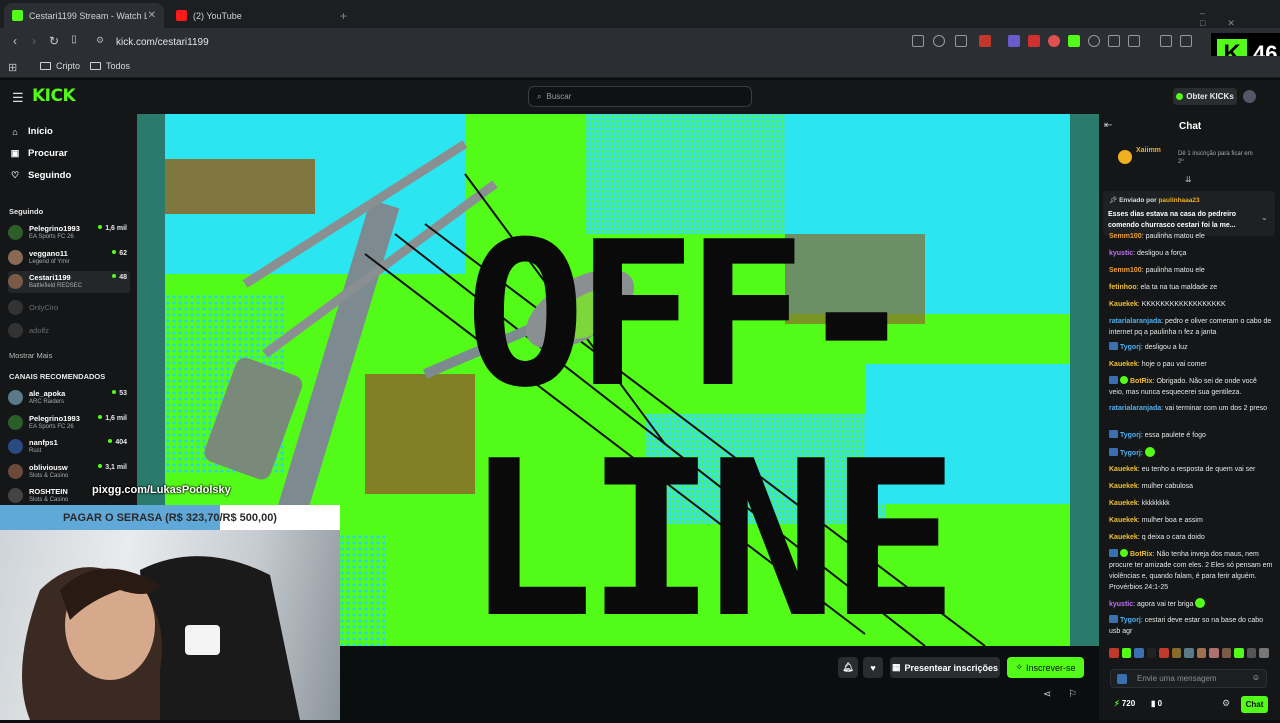 The image size is (1280, 723). Describe the element at coordinates (1166, 41) in the screenshot. I see `media-icon` at that location.